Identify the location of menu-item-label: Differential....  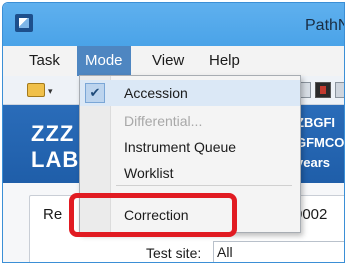
(163, 121).